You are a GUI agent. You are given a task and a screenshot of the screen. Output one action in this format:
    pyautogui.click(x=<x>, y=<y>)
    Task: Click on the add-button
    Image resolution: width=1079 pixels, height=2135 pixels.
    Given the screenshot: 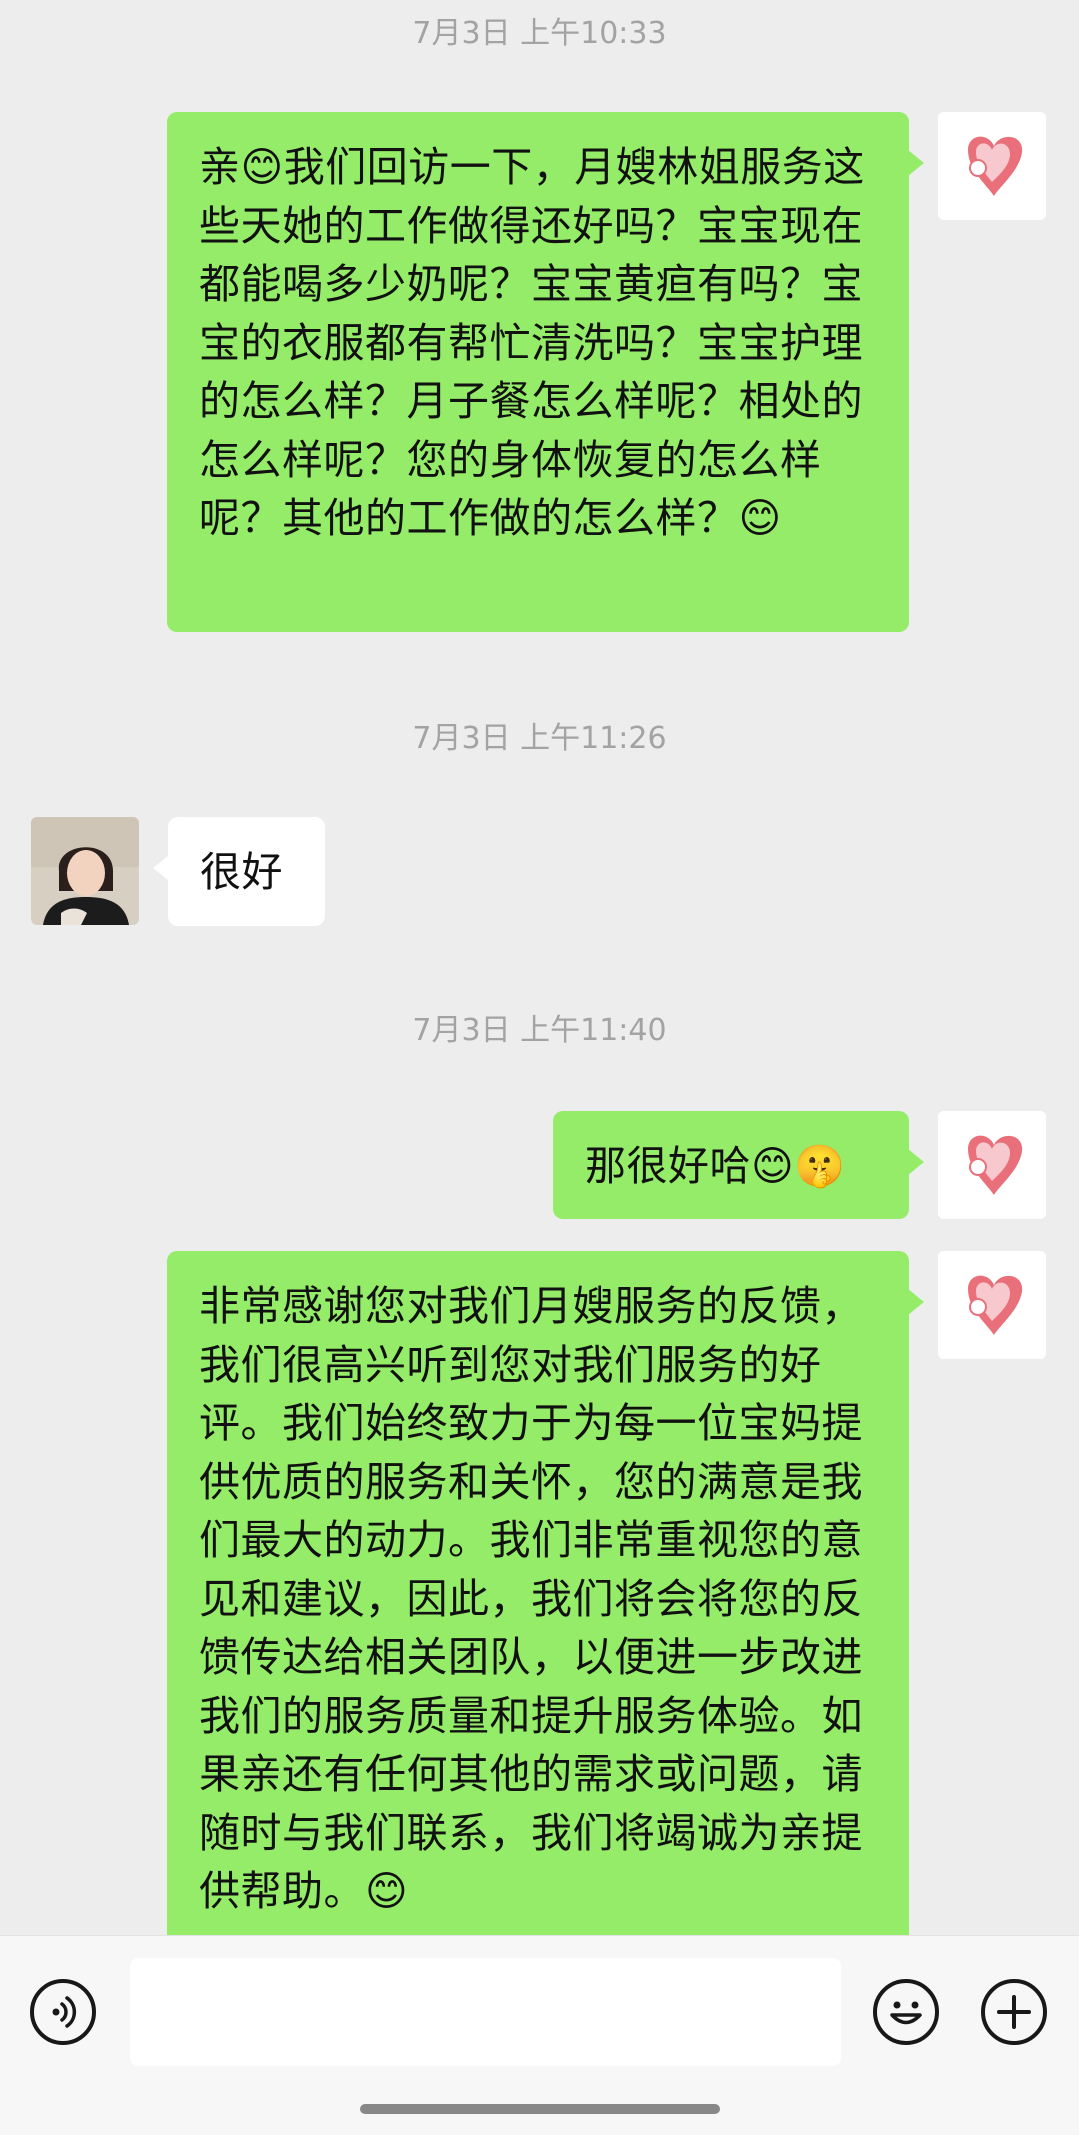 What is the action you would take?
    pyautogui.click(x=1014, y=2012)
    